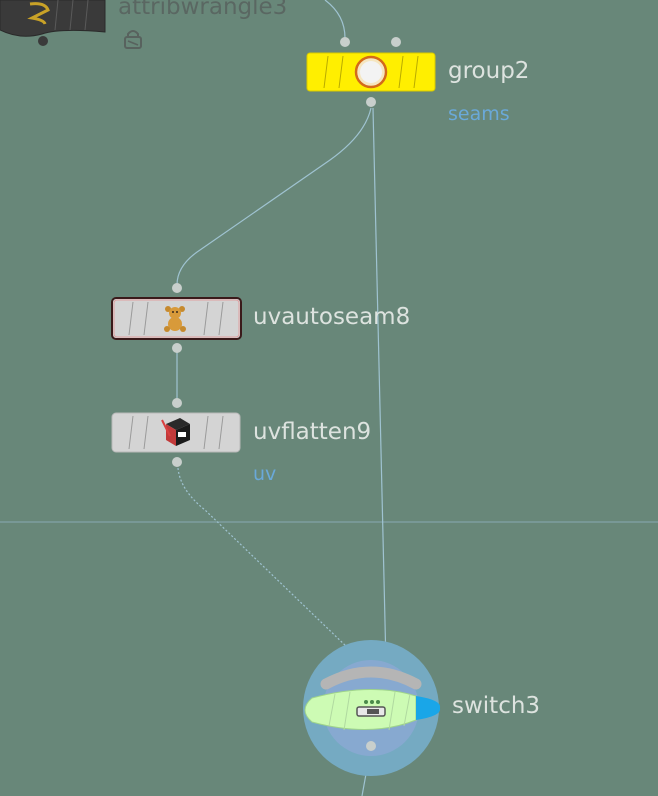 This screenshot has height=796, width=658. I want to click on node-switch3, so click(372, 708).